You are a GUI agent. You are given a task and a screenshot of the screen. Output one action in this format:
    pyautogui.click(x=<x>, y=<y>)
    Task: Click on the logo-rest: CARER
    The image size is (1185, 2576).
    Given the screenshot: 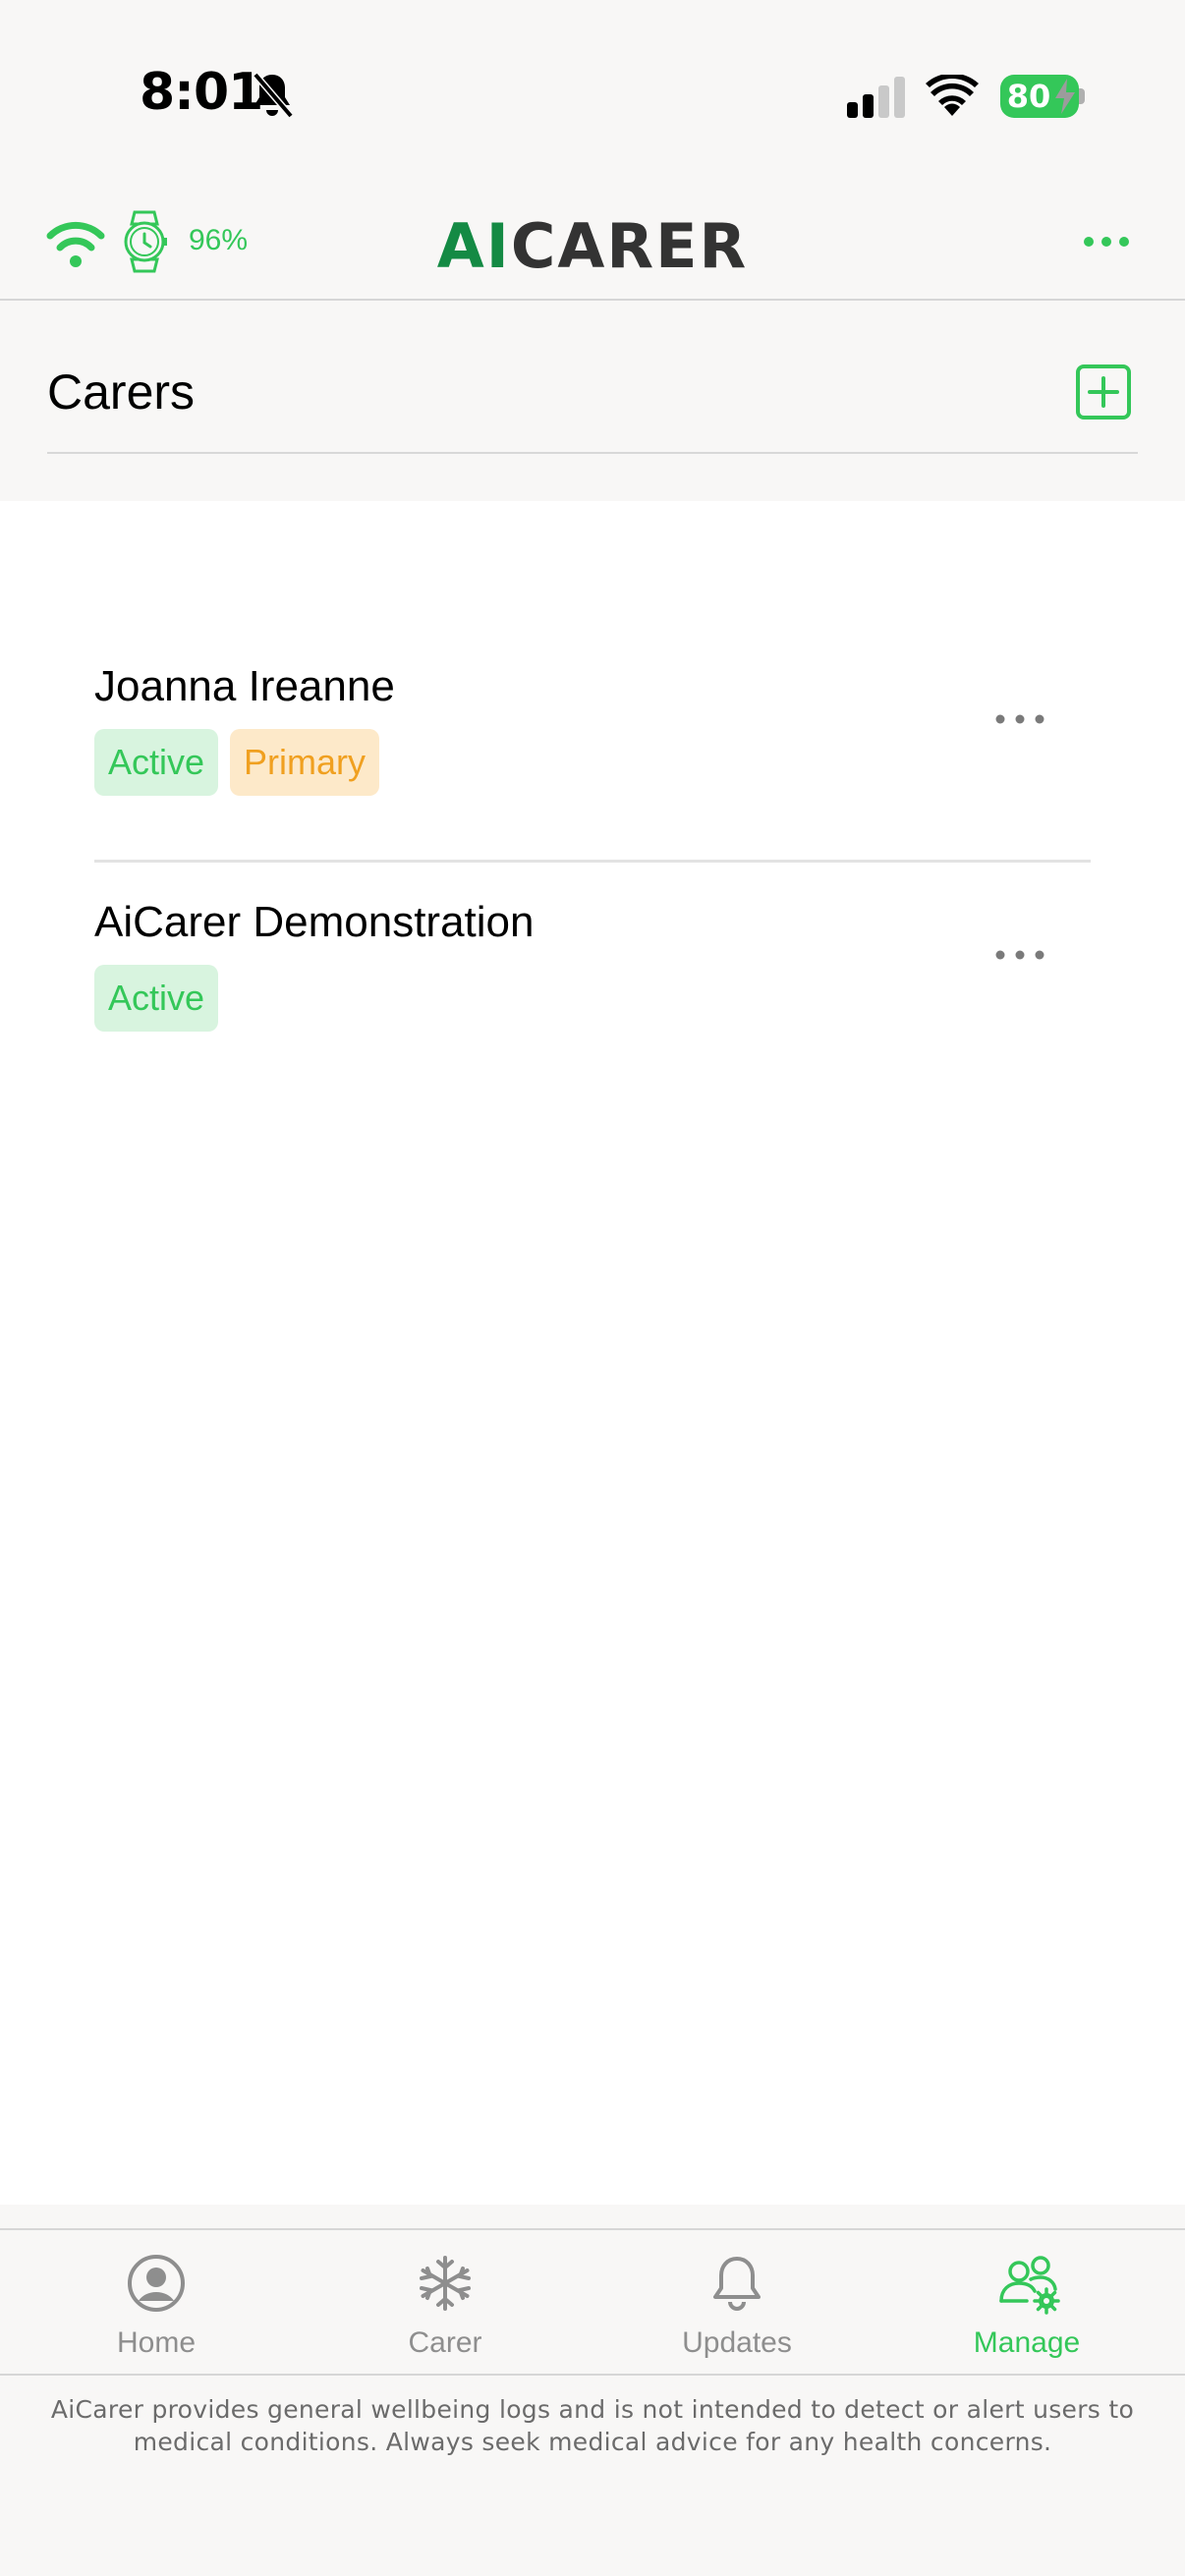 What is the action you would take?
    pyautogui.click(x=629, y=246)
    